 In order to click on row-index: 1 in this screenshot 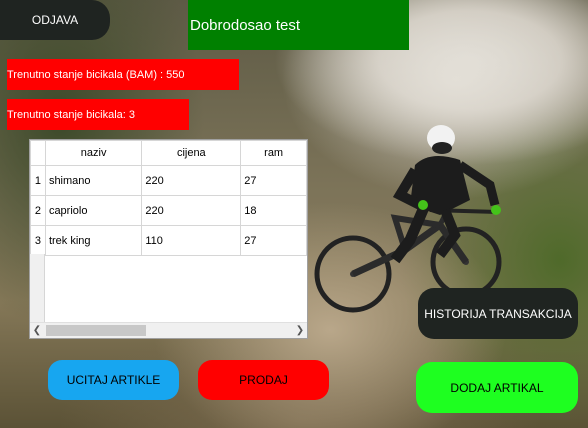, I will do `click(38, 180)`.